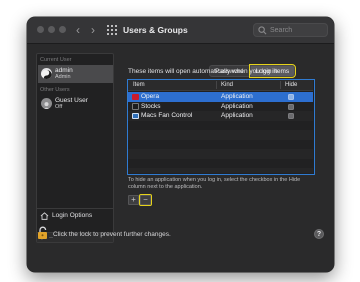 This screenshot has height=282, width=360. I want to click on user-role: Off, so click(59, 107).